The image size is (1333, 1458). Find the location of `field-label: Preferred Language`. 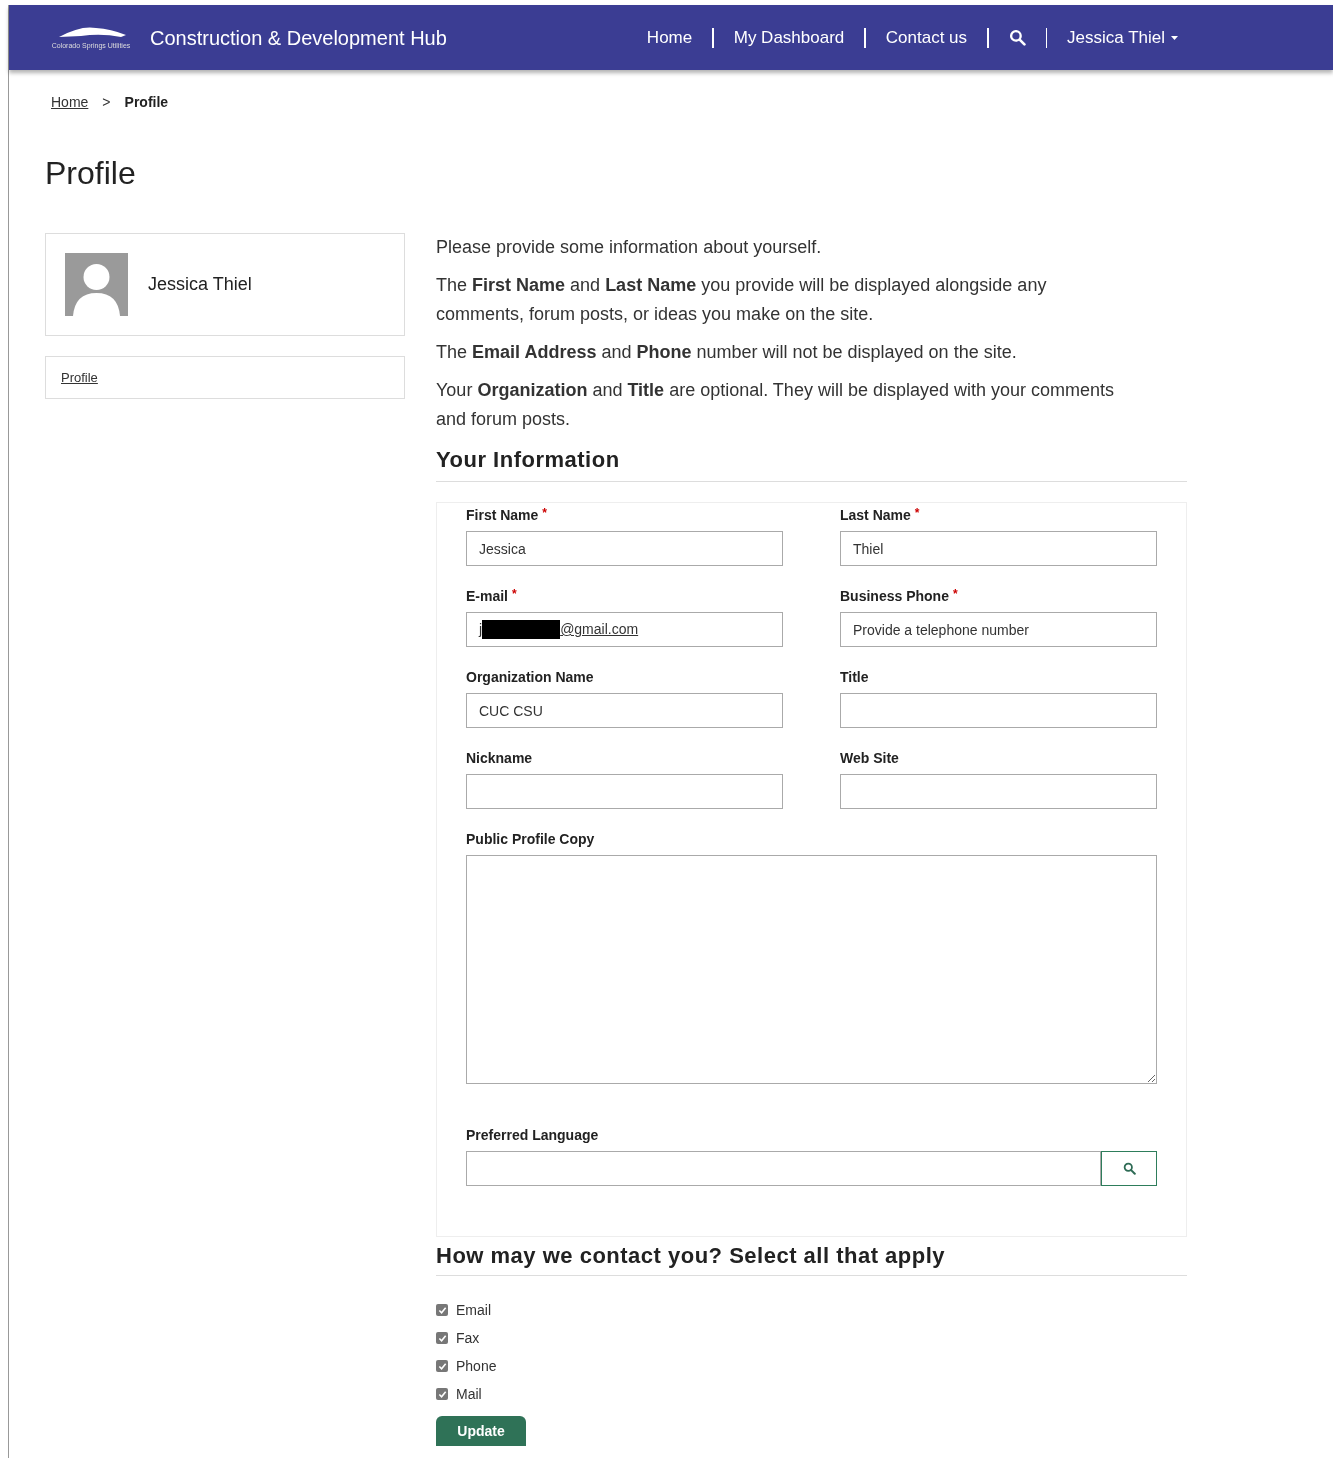

field-label: Preferred Language is located at coordinates (532, 1135).